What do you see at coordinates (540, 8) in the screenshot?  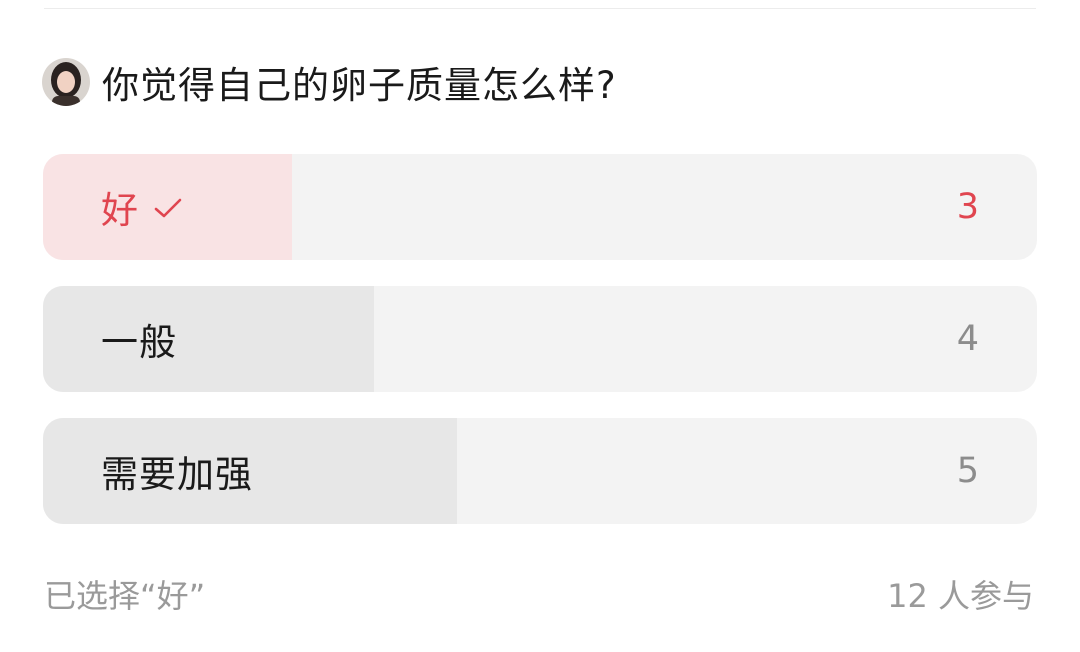 I see `top-divider` at bounding box center [540, 8].